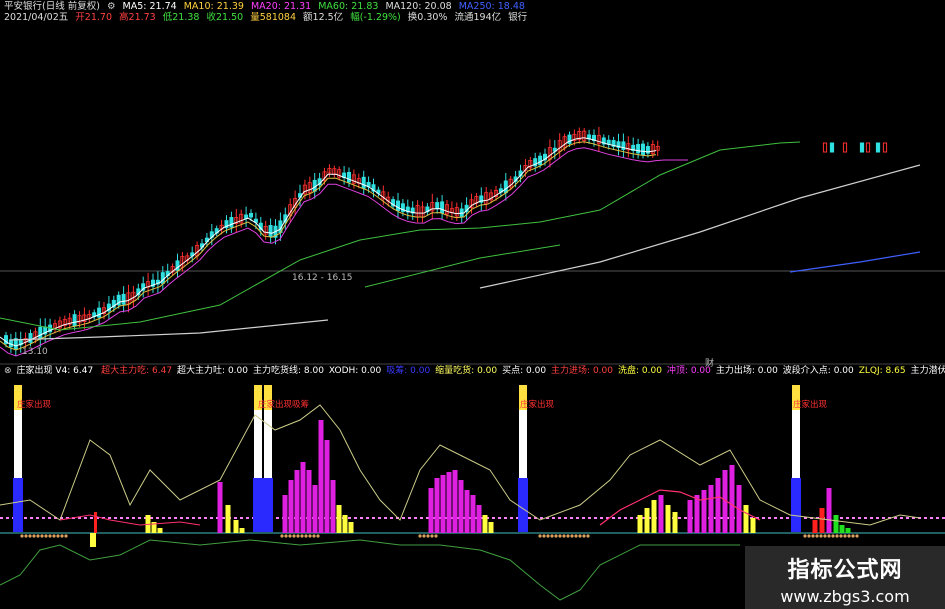 The width and height of the screenshot is (945, 609). I want to click on ma250-line, so click(855, 262).